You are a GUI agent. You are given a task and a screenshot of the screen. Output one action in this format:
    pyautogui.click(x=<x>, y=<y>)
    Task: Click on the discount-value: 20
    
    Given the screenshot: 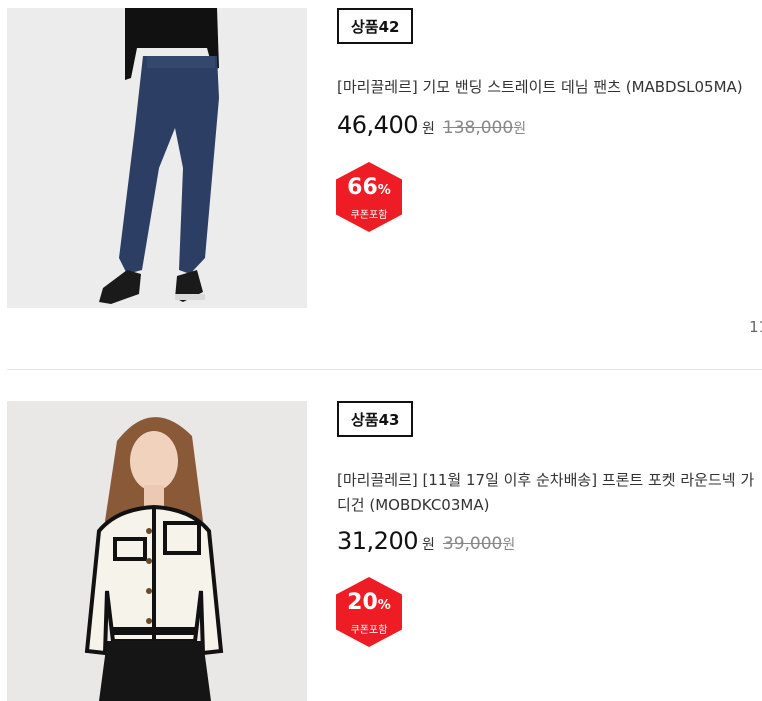 What is the action you would take?
    pyautogui.click(x=362, y=602)
    